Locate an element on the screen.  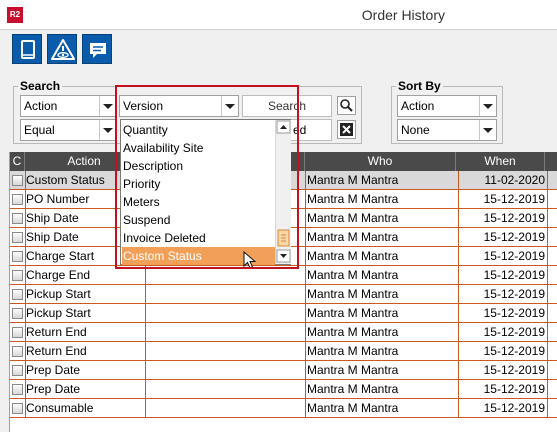
dropdown-item: Invoice Deleted is located at coordinates (198, 238).